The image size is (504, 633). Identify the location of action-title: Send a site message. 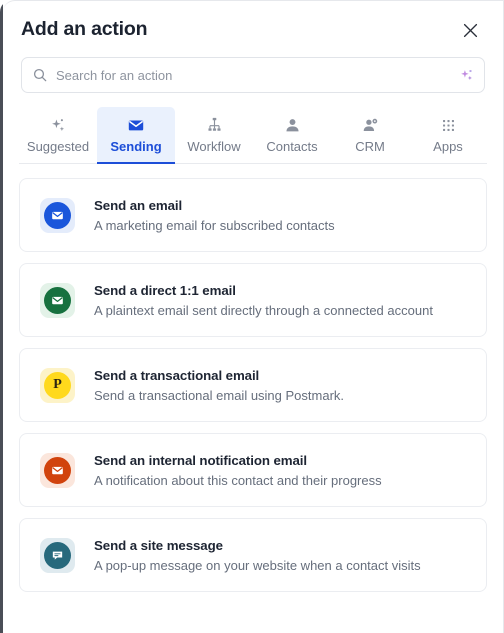
(158, 545).